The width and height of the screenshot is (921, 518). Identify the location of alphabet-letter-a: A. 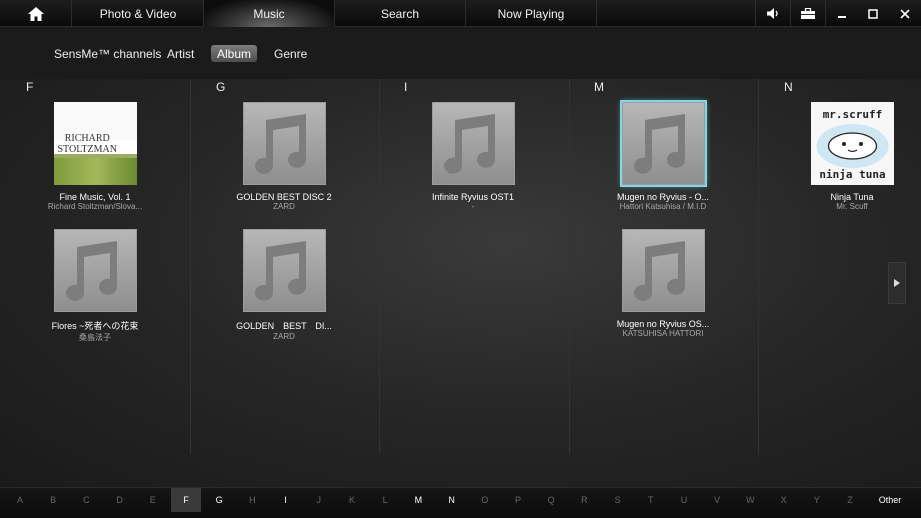
(20, 500).